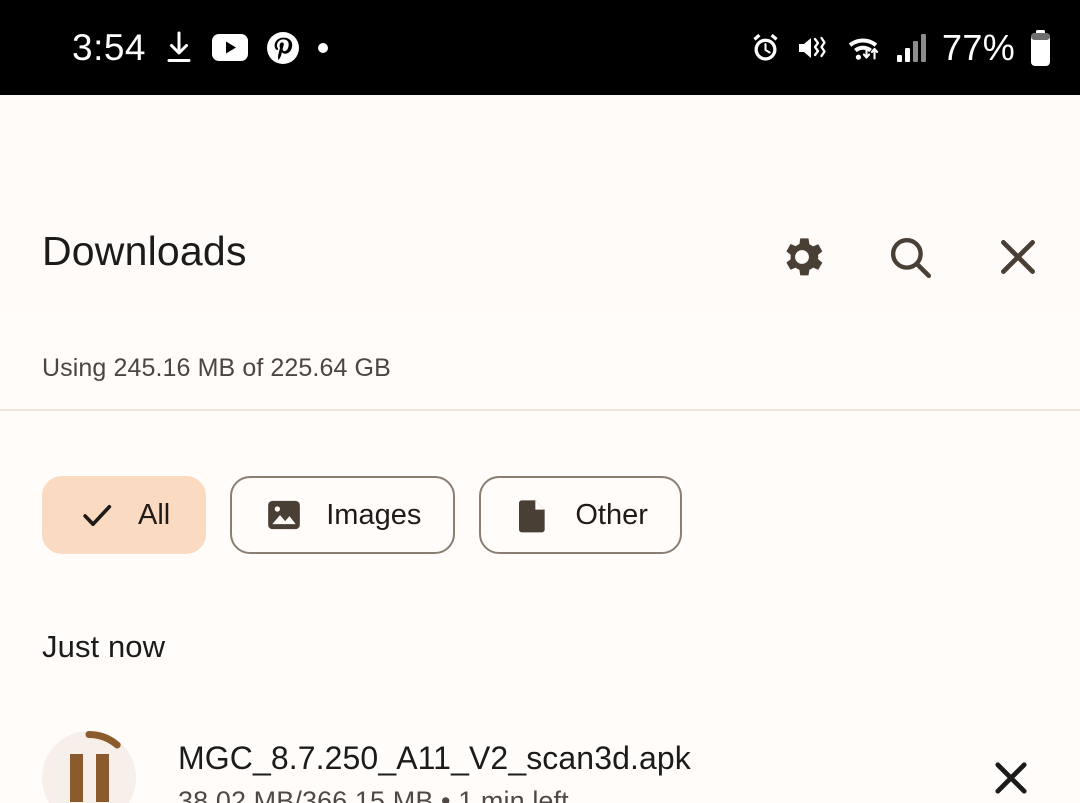  What do you see at coordinates (374, 514) in the screenshot?
I see `filter-chip-images-label: Images` at bounding box center [374, 514].